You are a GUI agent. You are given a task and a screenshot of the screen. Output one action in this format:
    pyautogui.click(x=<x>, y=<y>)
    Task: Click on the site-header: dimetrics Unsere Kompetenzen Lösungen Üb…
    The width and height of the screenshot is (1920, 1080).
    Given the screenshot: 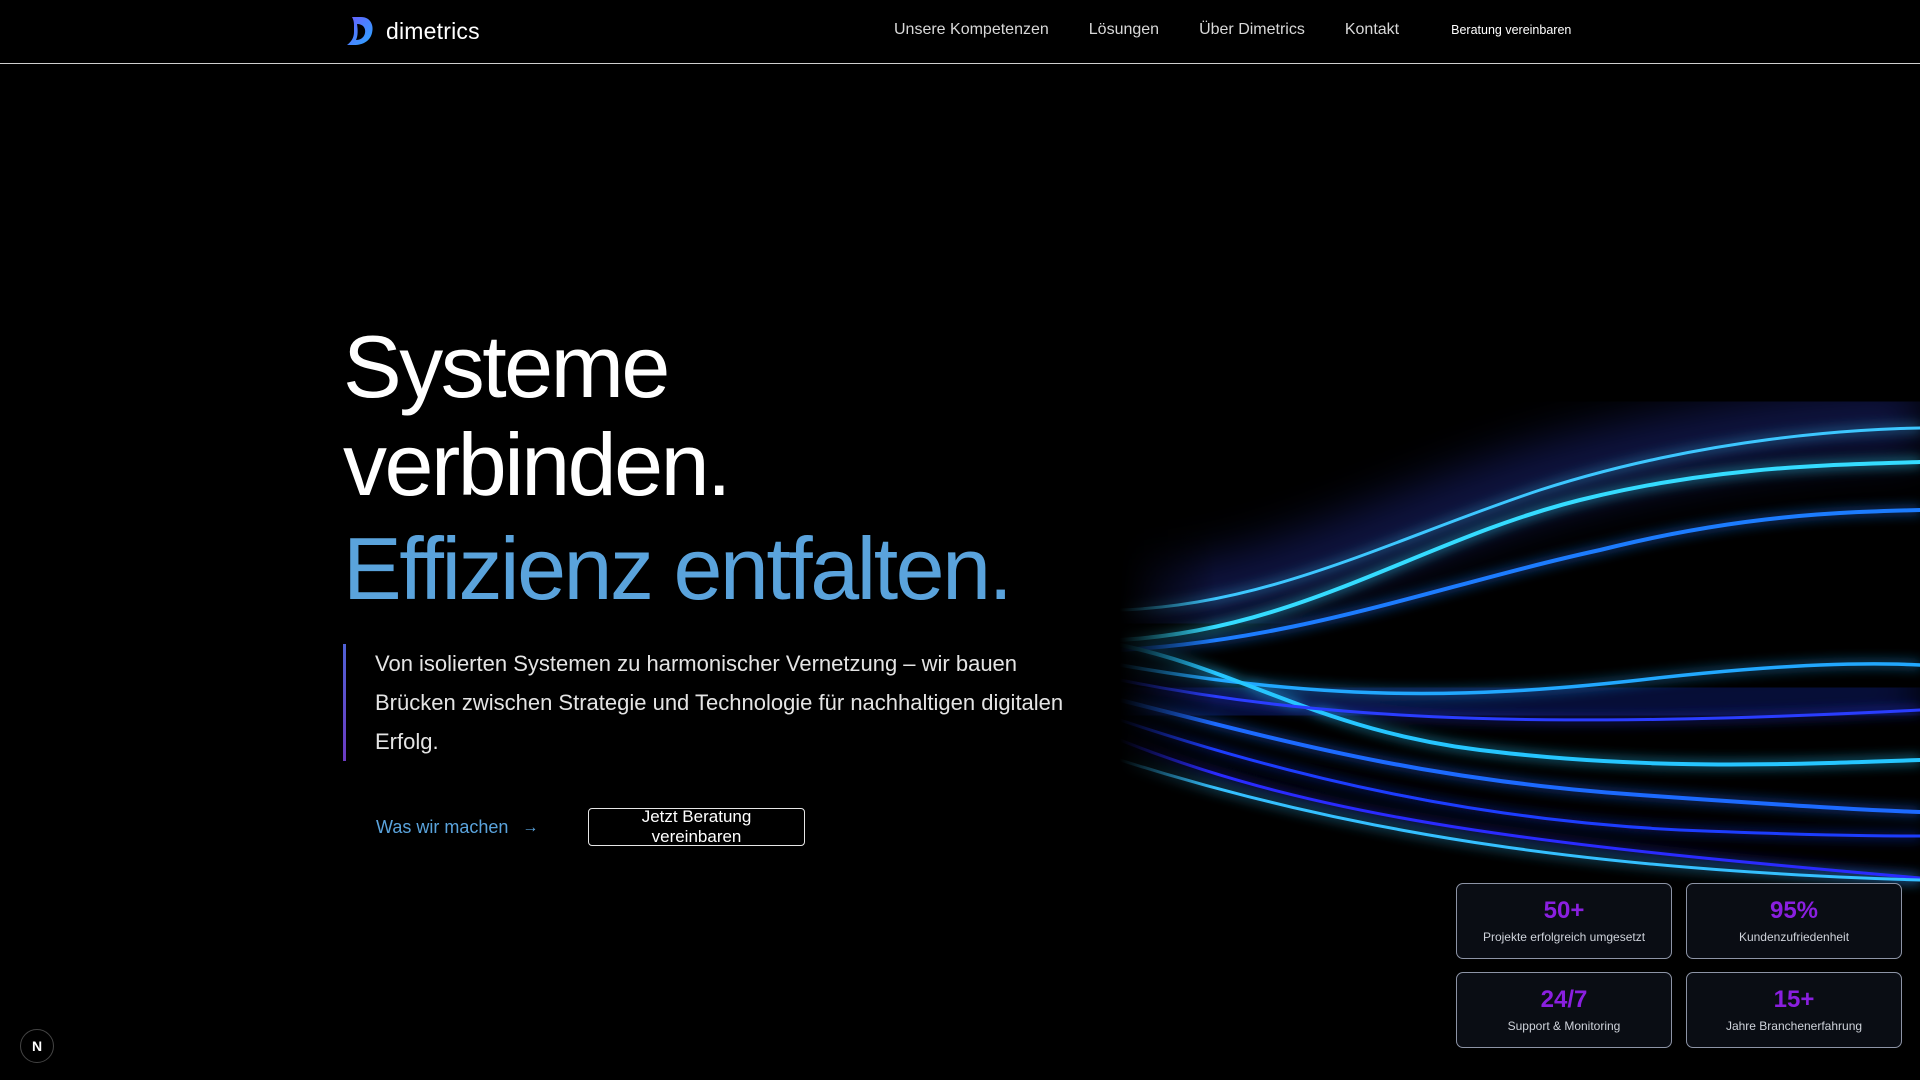 What is the action you would take?
    pyautogui.click(x=960, y=32)
    